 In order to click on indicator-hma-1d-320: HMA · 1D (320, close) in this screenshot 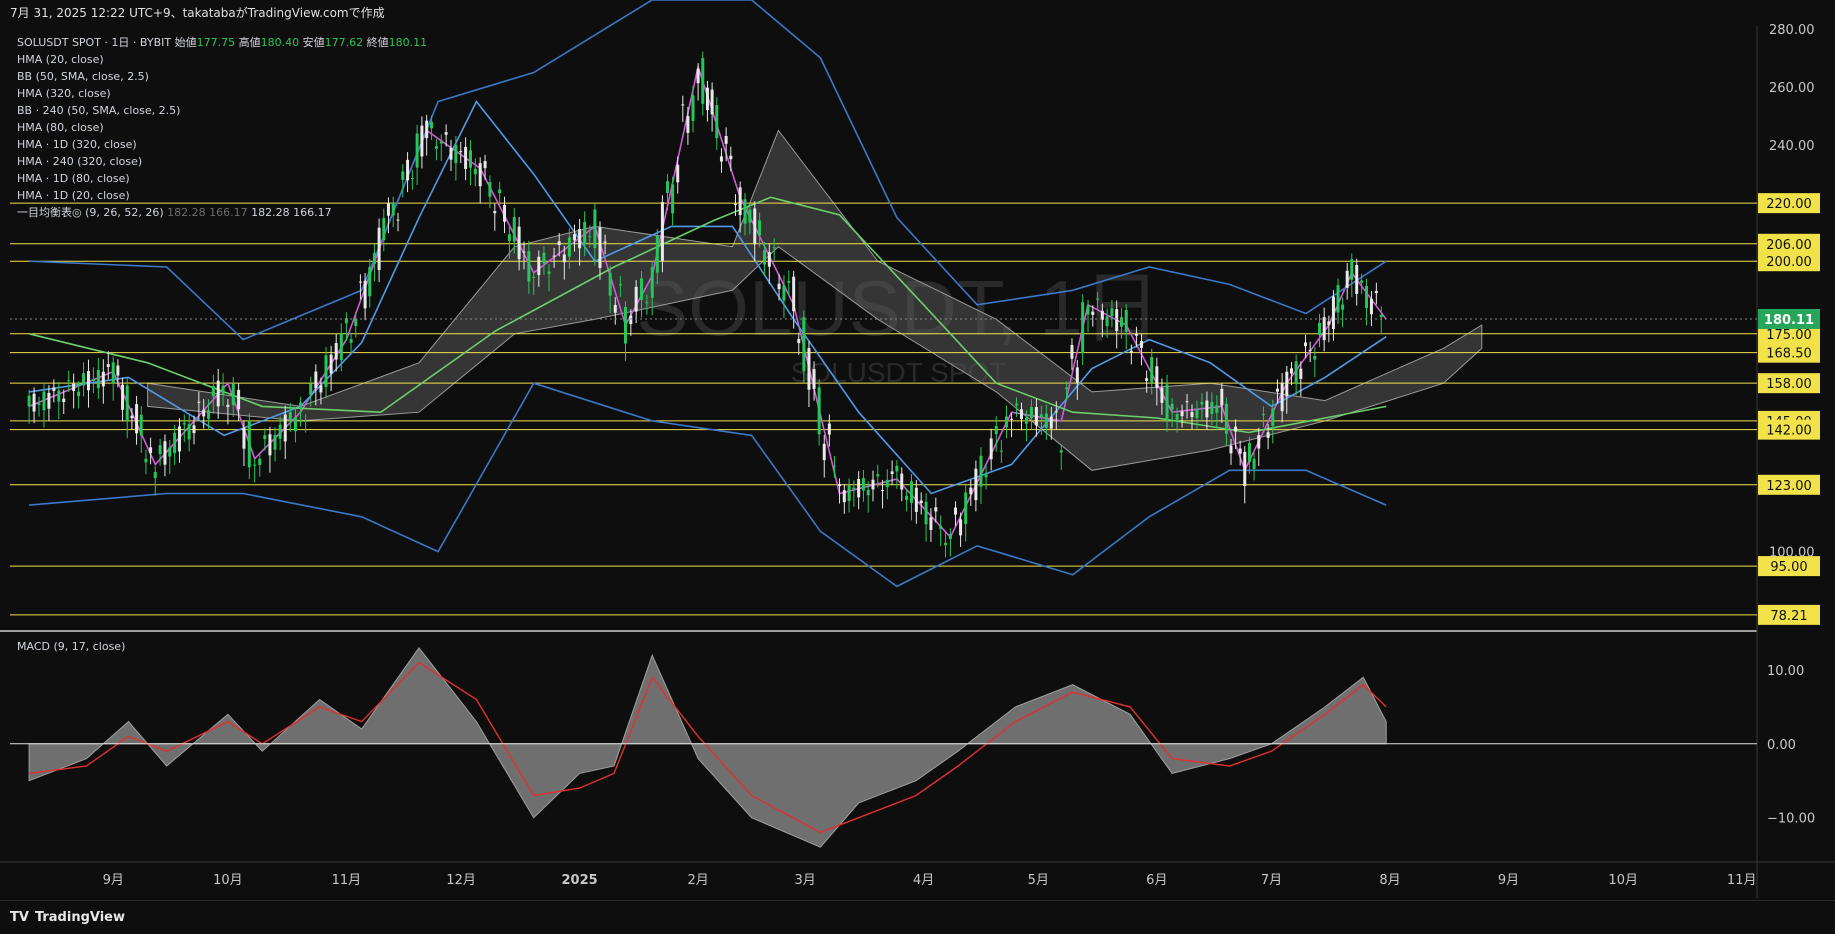, I will do `click(222, 144)`.